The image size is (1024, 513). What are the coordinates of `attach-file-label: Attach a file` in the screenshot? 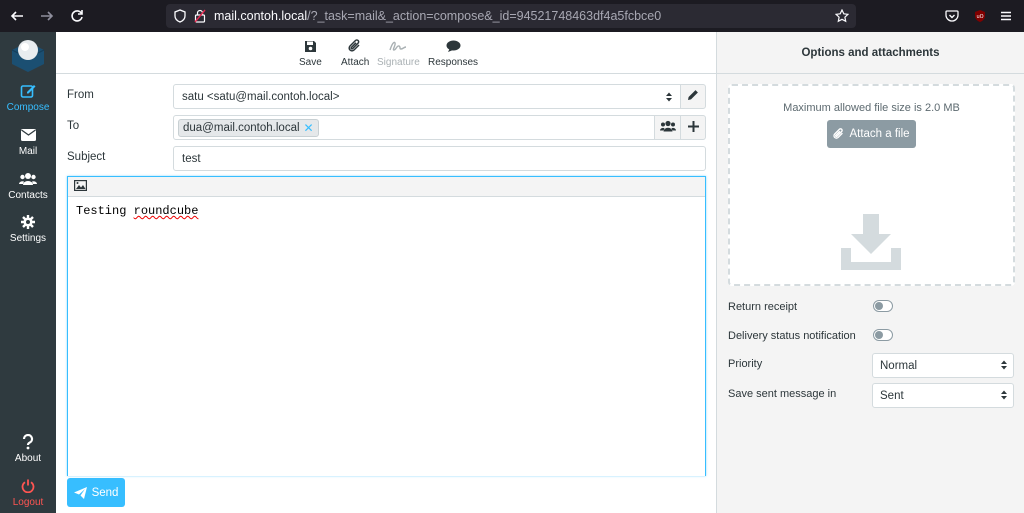 It's located at (879, 134).